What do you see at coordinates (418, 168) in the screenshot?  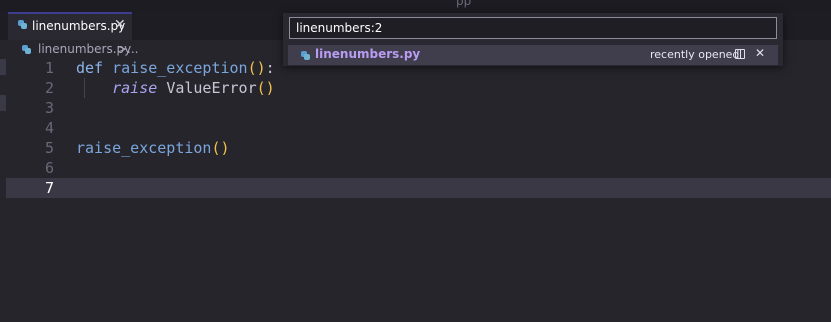 I see `code-line: 6` at bounding box center [418, 168].